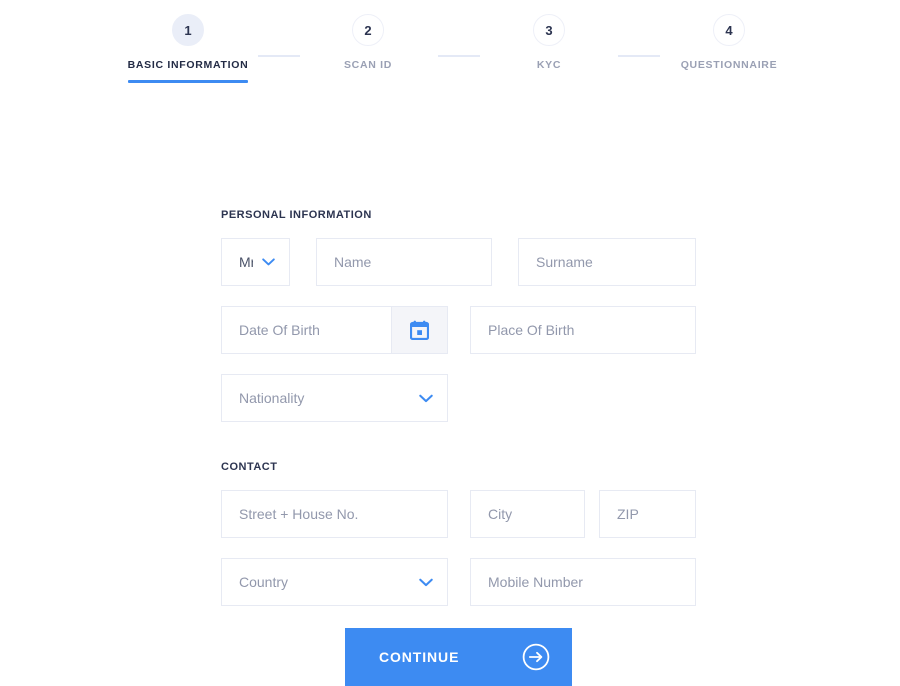  I want to click on place-of-birth-placeholder: Place Of Birth, so click(531, 330).